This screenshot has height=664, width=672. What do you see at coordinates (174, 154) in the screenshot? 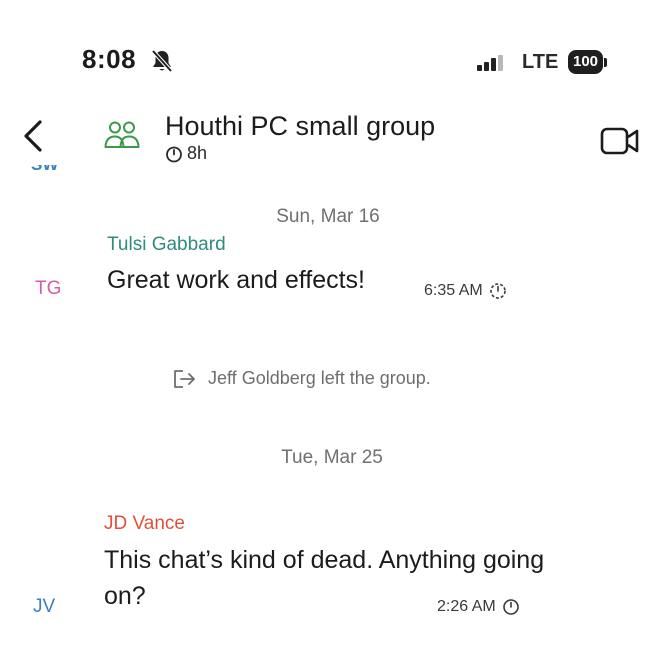
I see `timer-icon` at bounding box center [174, 154].